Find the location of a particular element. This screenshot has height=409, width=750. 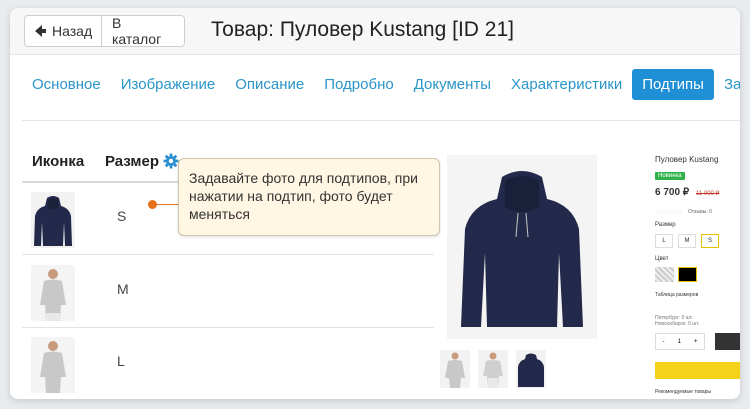

tab-subtypes: Подтипы is located at coordinates (673, 84).